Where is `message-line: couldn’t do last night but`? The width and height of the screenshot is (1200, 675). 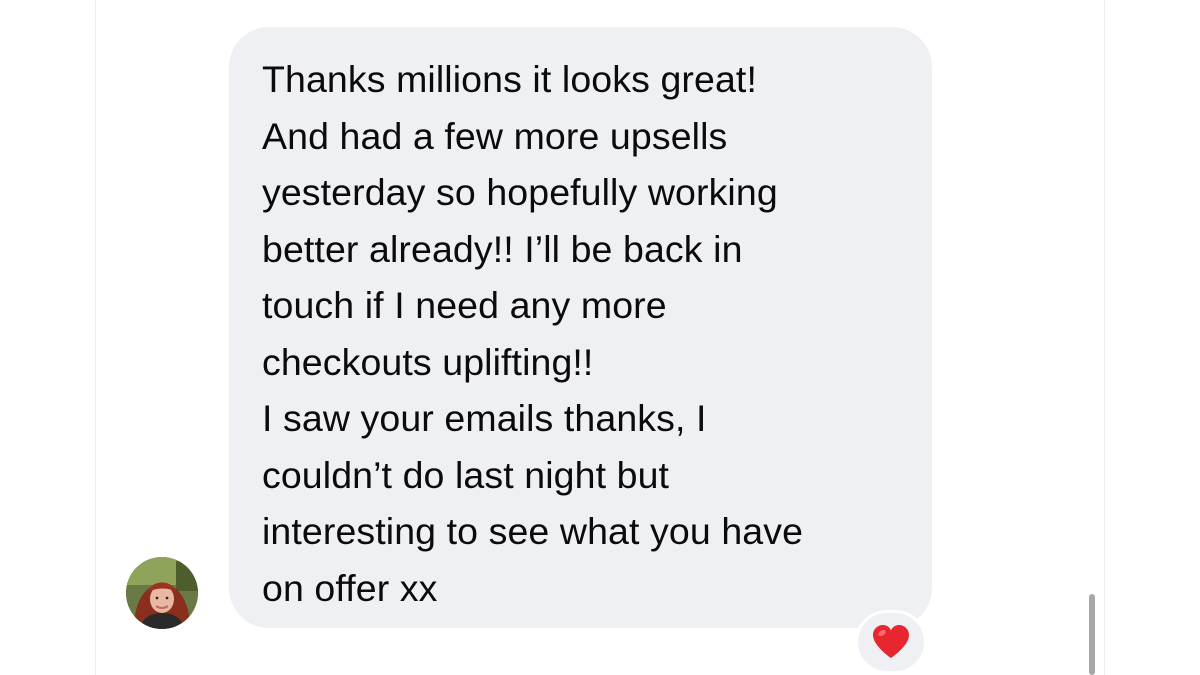
message-line: couldn’t do last night but is located at coordinates (466, 474).